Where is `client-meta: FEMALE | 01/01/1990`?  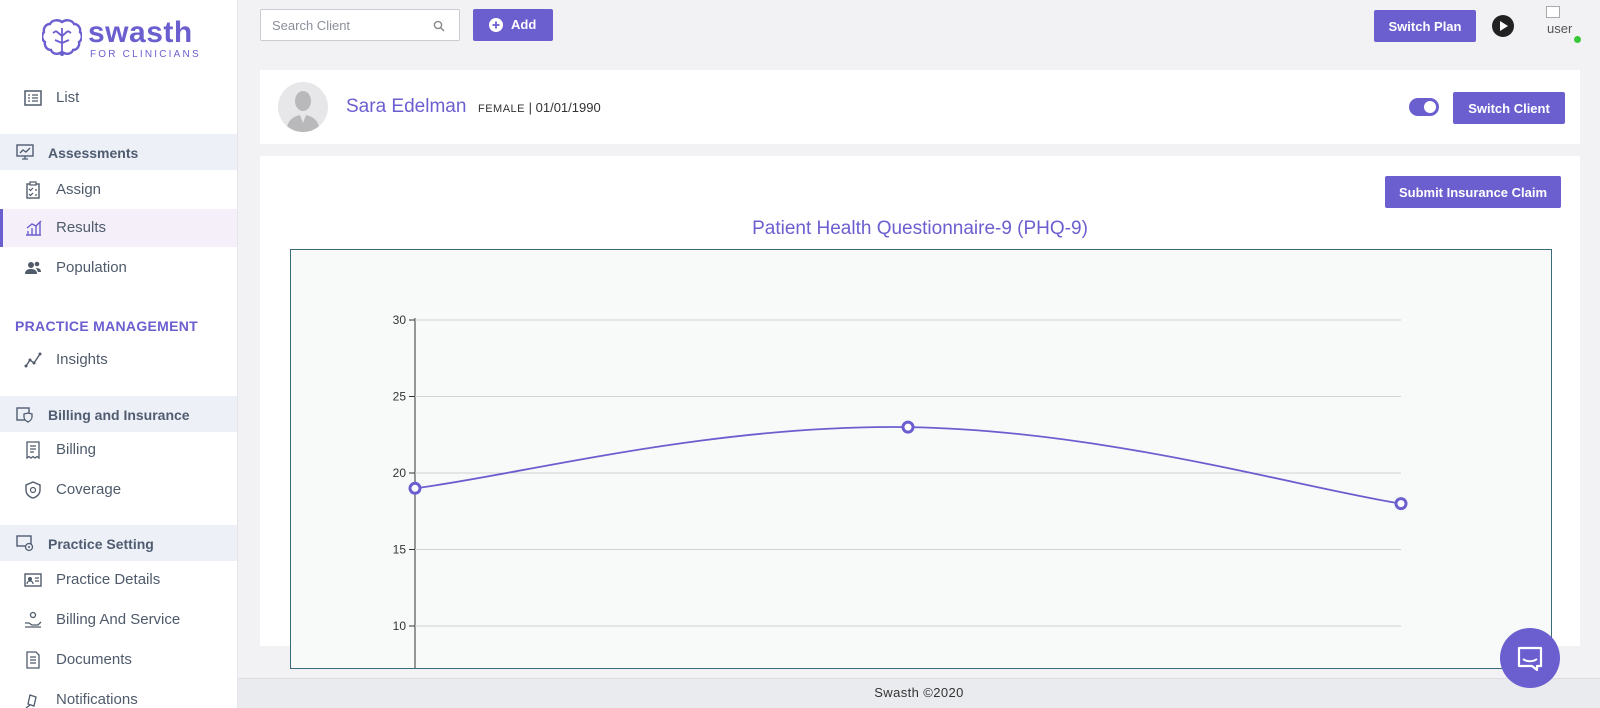
client-meta: FEMALE | 01/01/1990 is located at coordinates (539, 107).